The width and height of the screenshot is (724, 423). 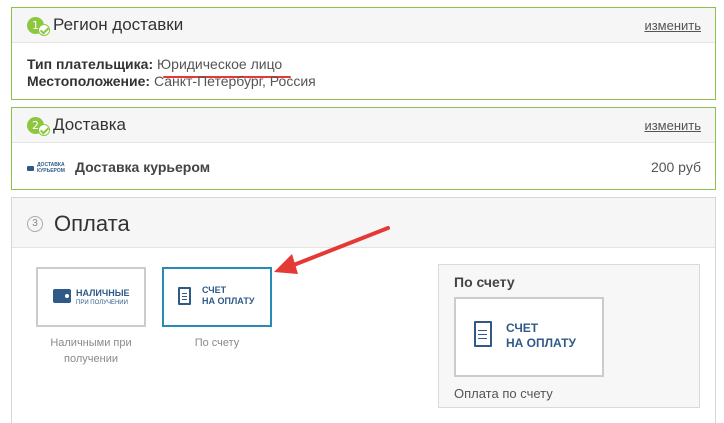 What do you see at coordinates (102, 303) in the screenshot?
I see `cash-logo-line2: ПРИ ПОЛУЧЕНИИ` at bounding box center [102, 303].